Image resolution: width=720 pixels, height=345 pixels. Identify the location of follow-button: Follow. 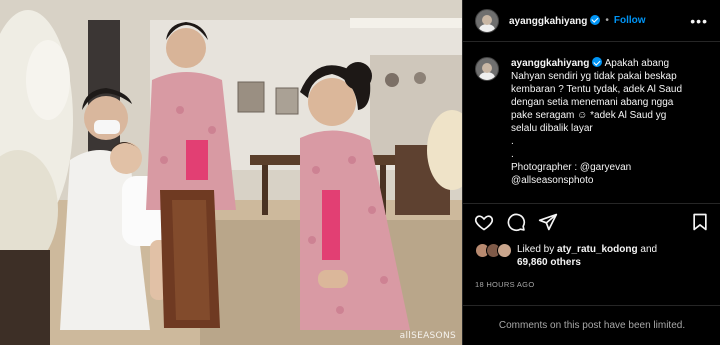
(630, 20).